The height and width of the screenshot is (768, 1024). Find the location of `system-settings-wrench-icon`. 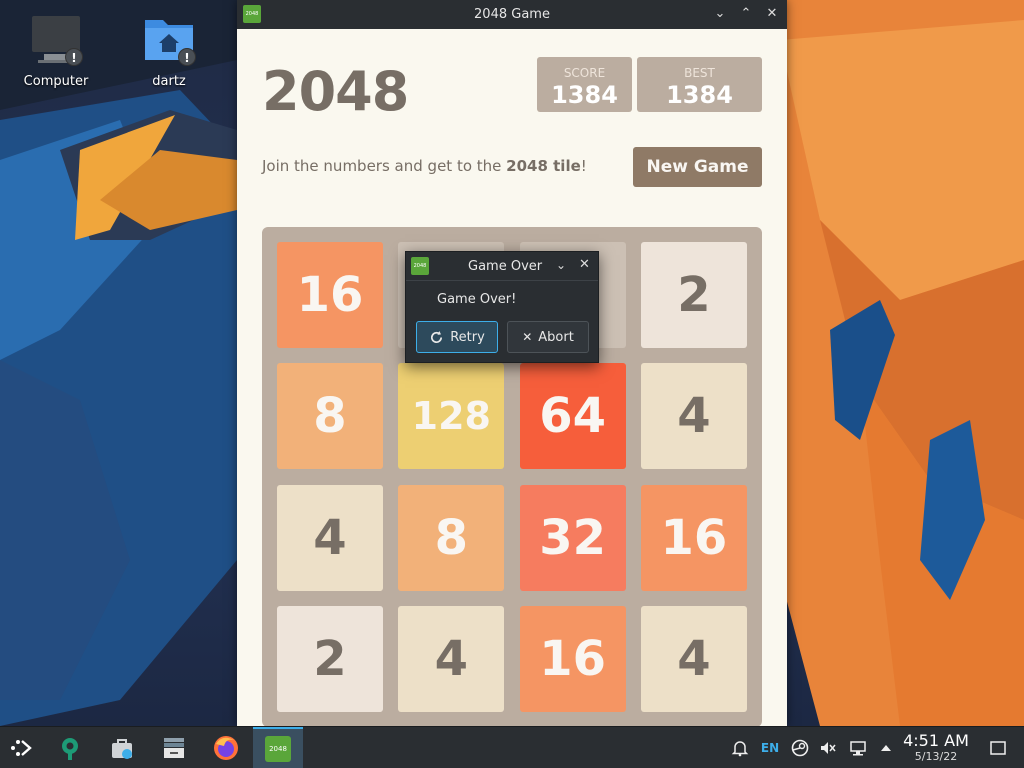

system-settings-wrench-icon is located at coordinates (70, 747).